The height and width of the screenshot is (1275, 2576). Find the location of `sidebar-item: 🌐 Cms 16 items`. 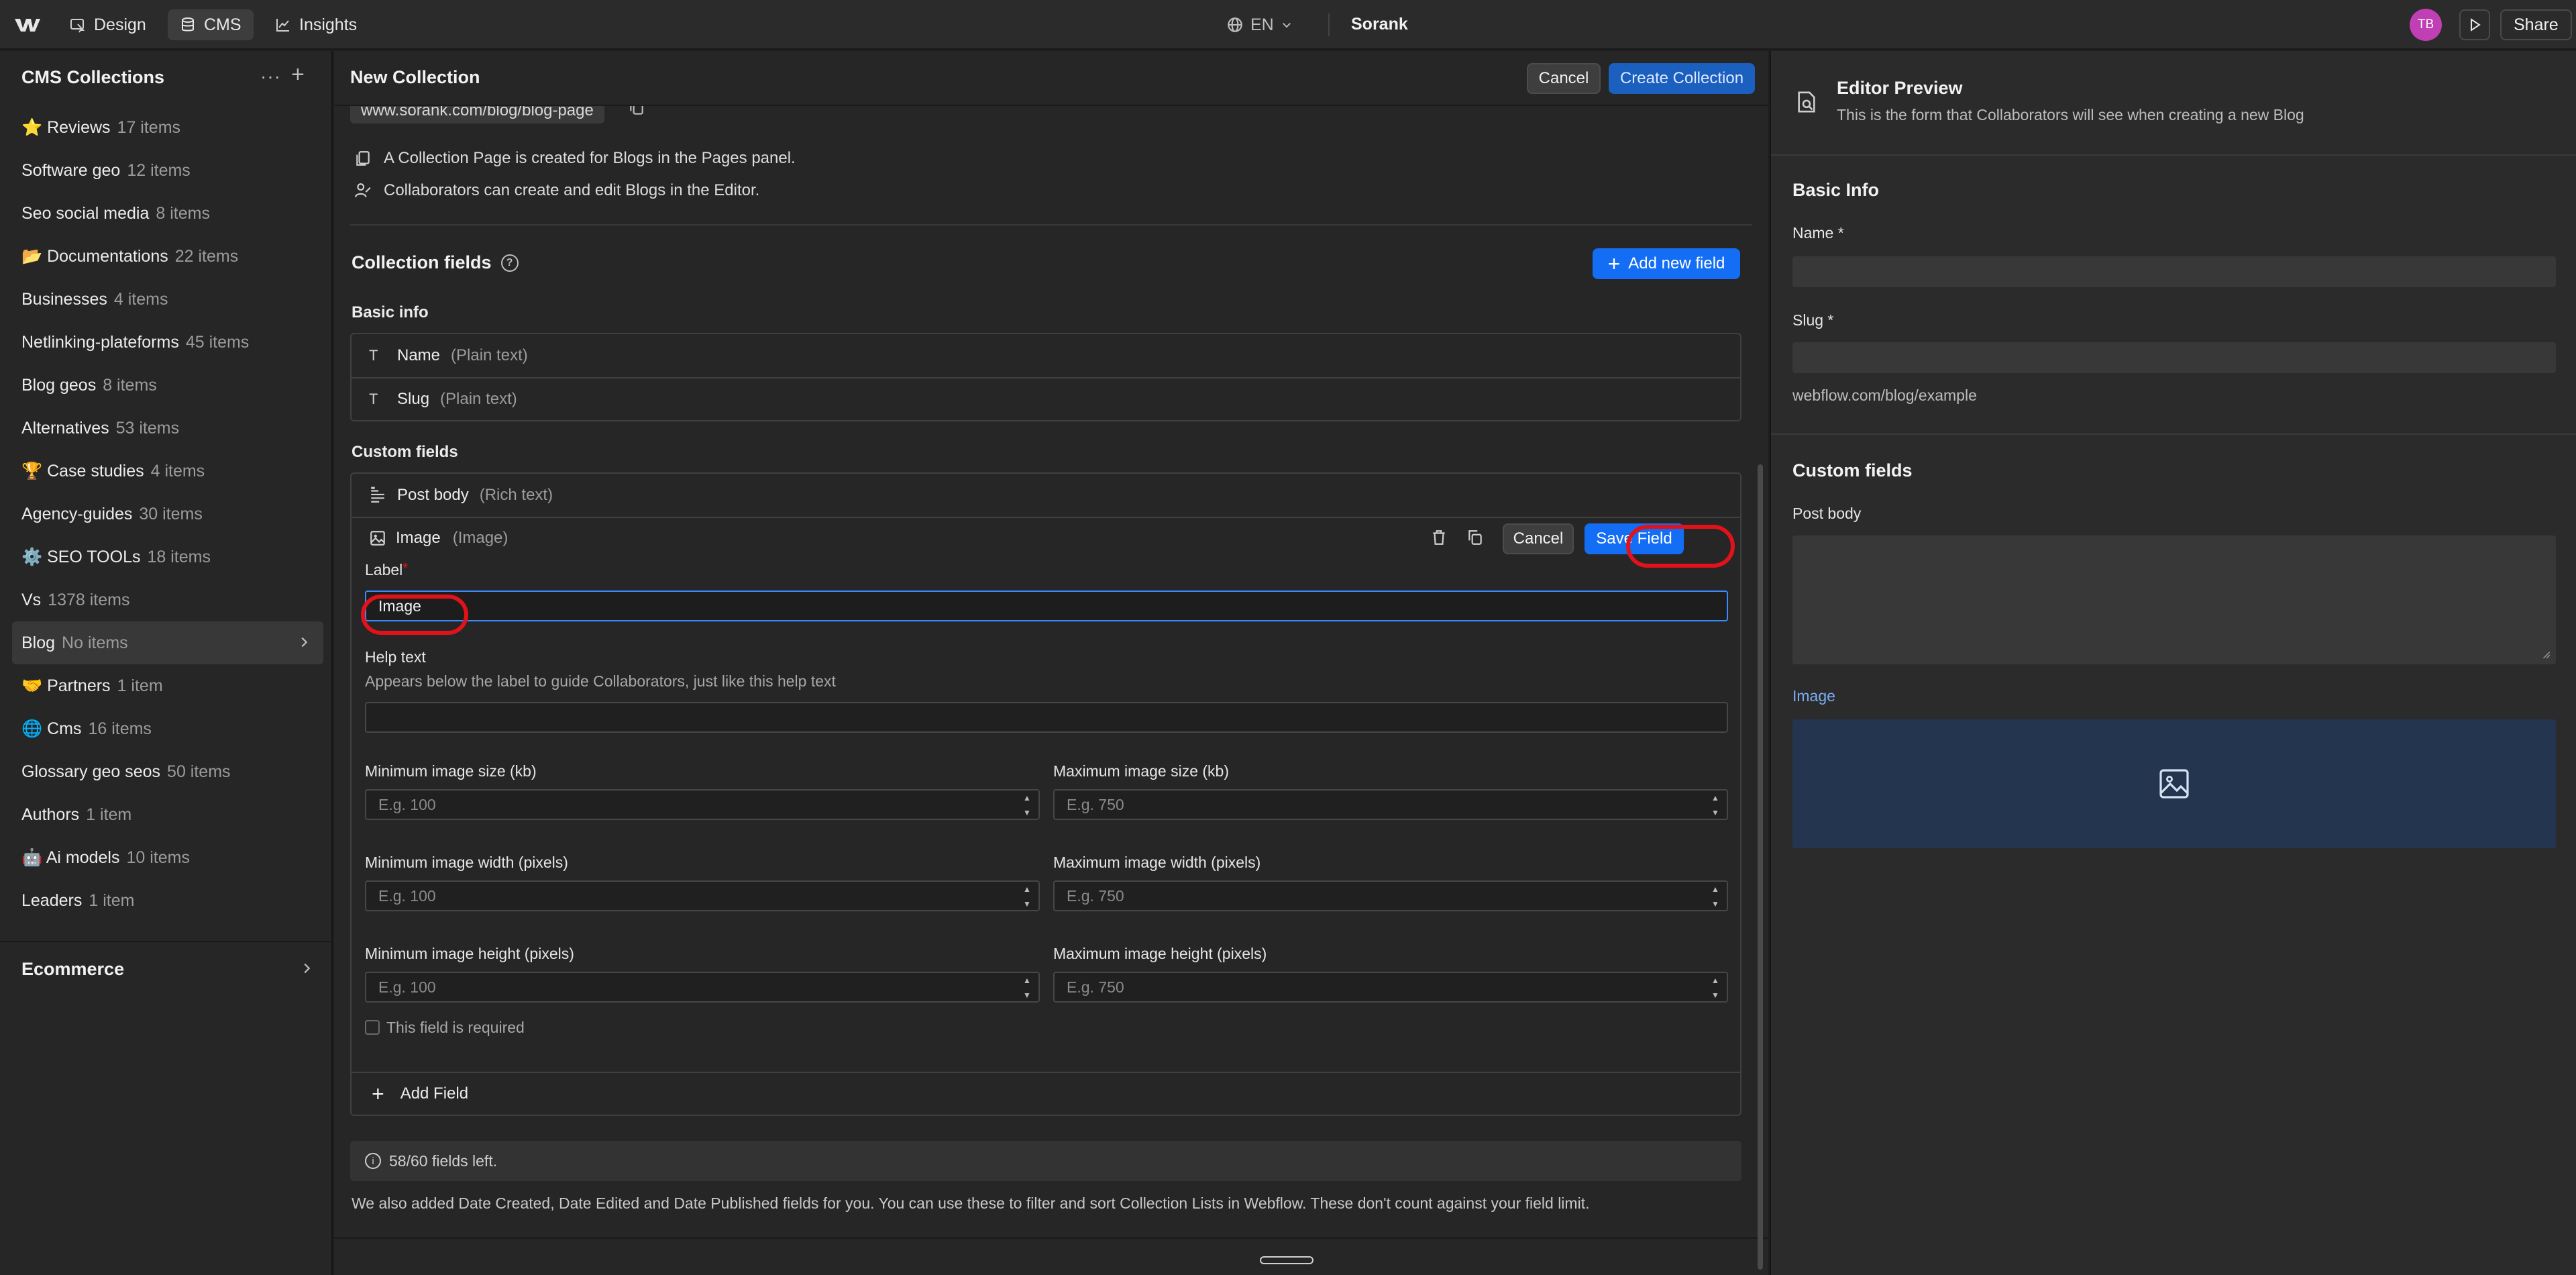

sidebar-item: 🌐 Cms 16 items is located at coordinates (167, 729).